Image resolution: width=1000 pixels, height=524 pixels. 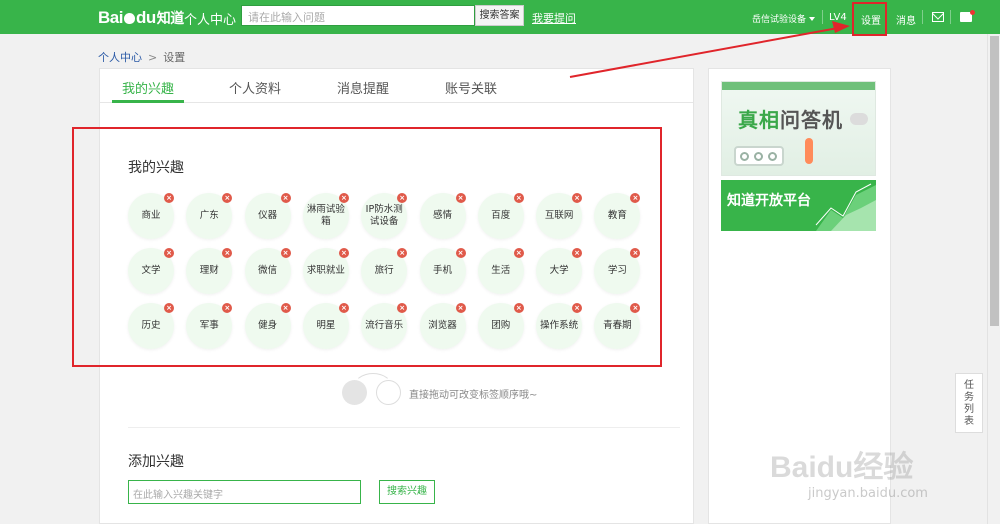 I want to click on watermark-url: jingyan.baidu.com, so click(x=868, y=493).